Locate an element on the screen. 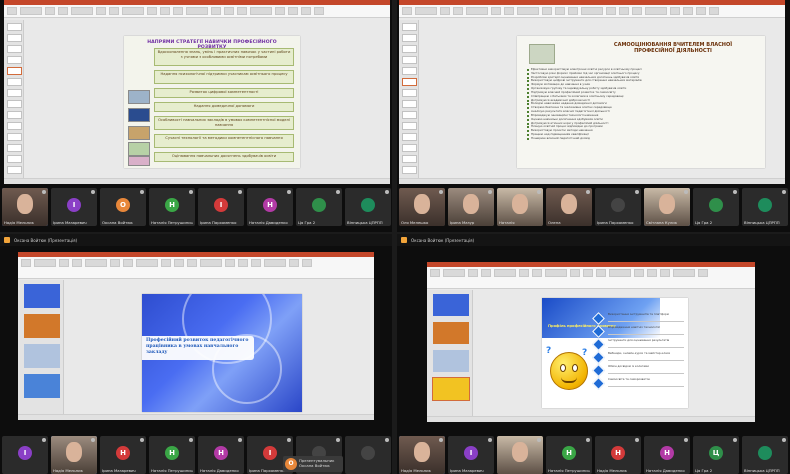 Image resolution: width=790 pixels, height=474 pixels. participant-tile: І is located at coordinates (25, 455).